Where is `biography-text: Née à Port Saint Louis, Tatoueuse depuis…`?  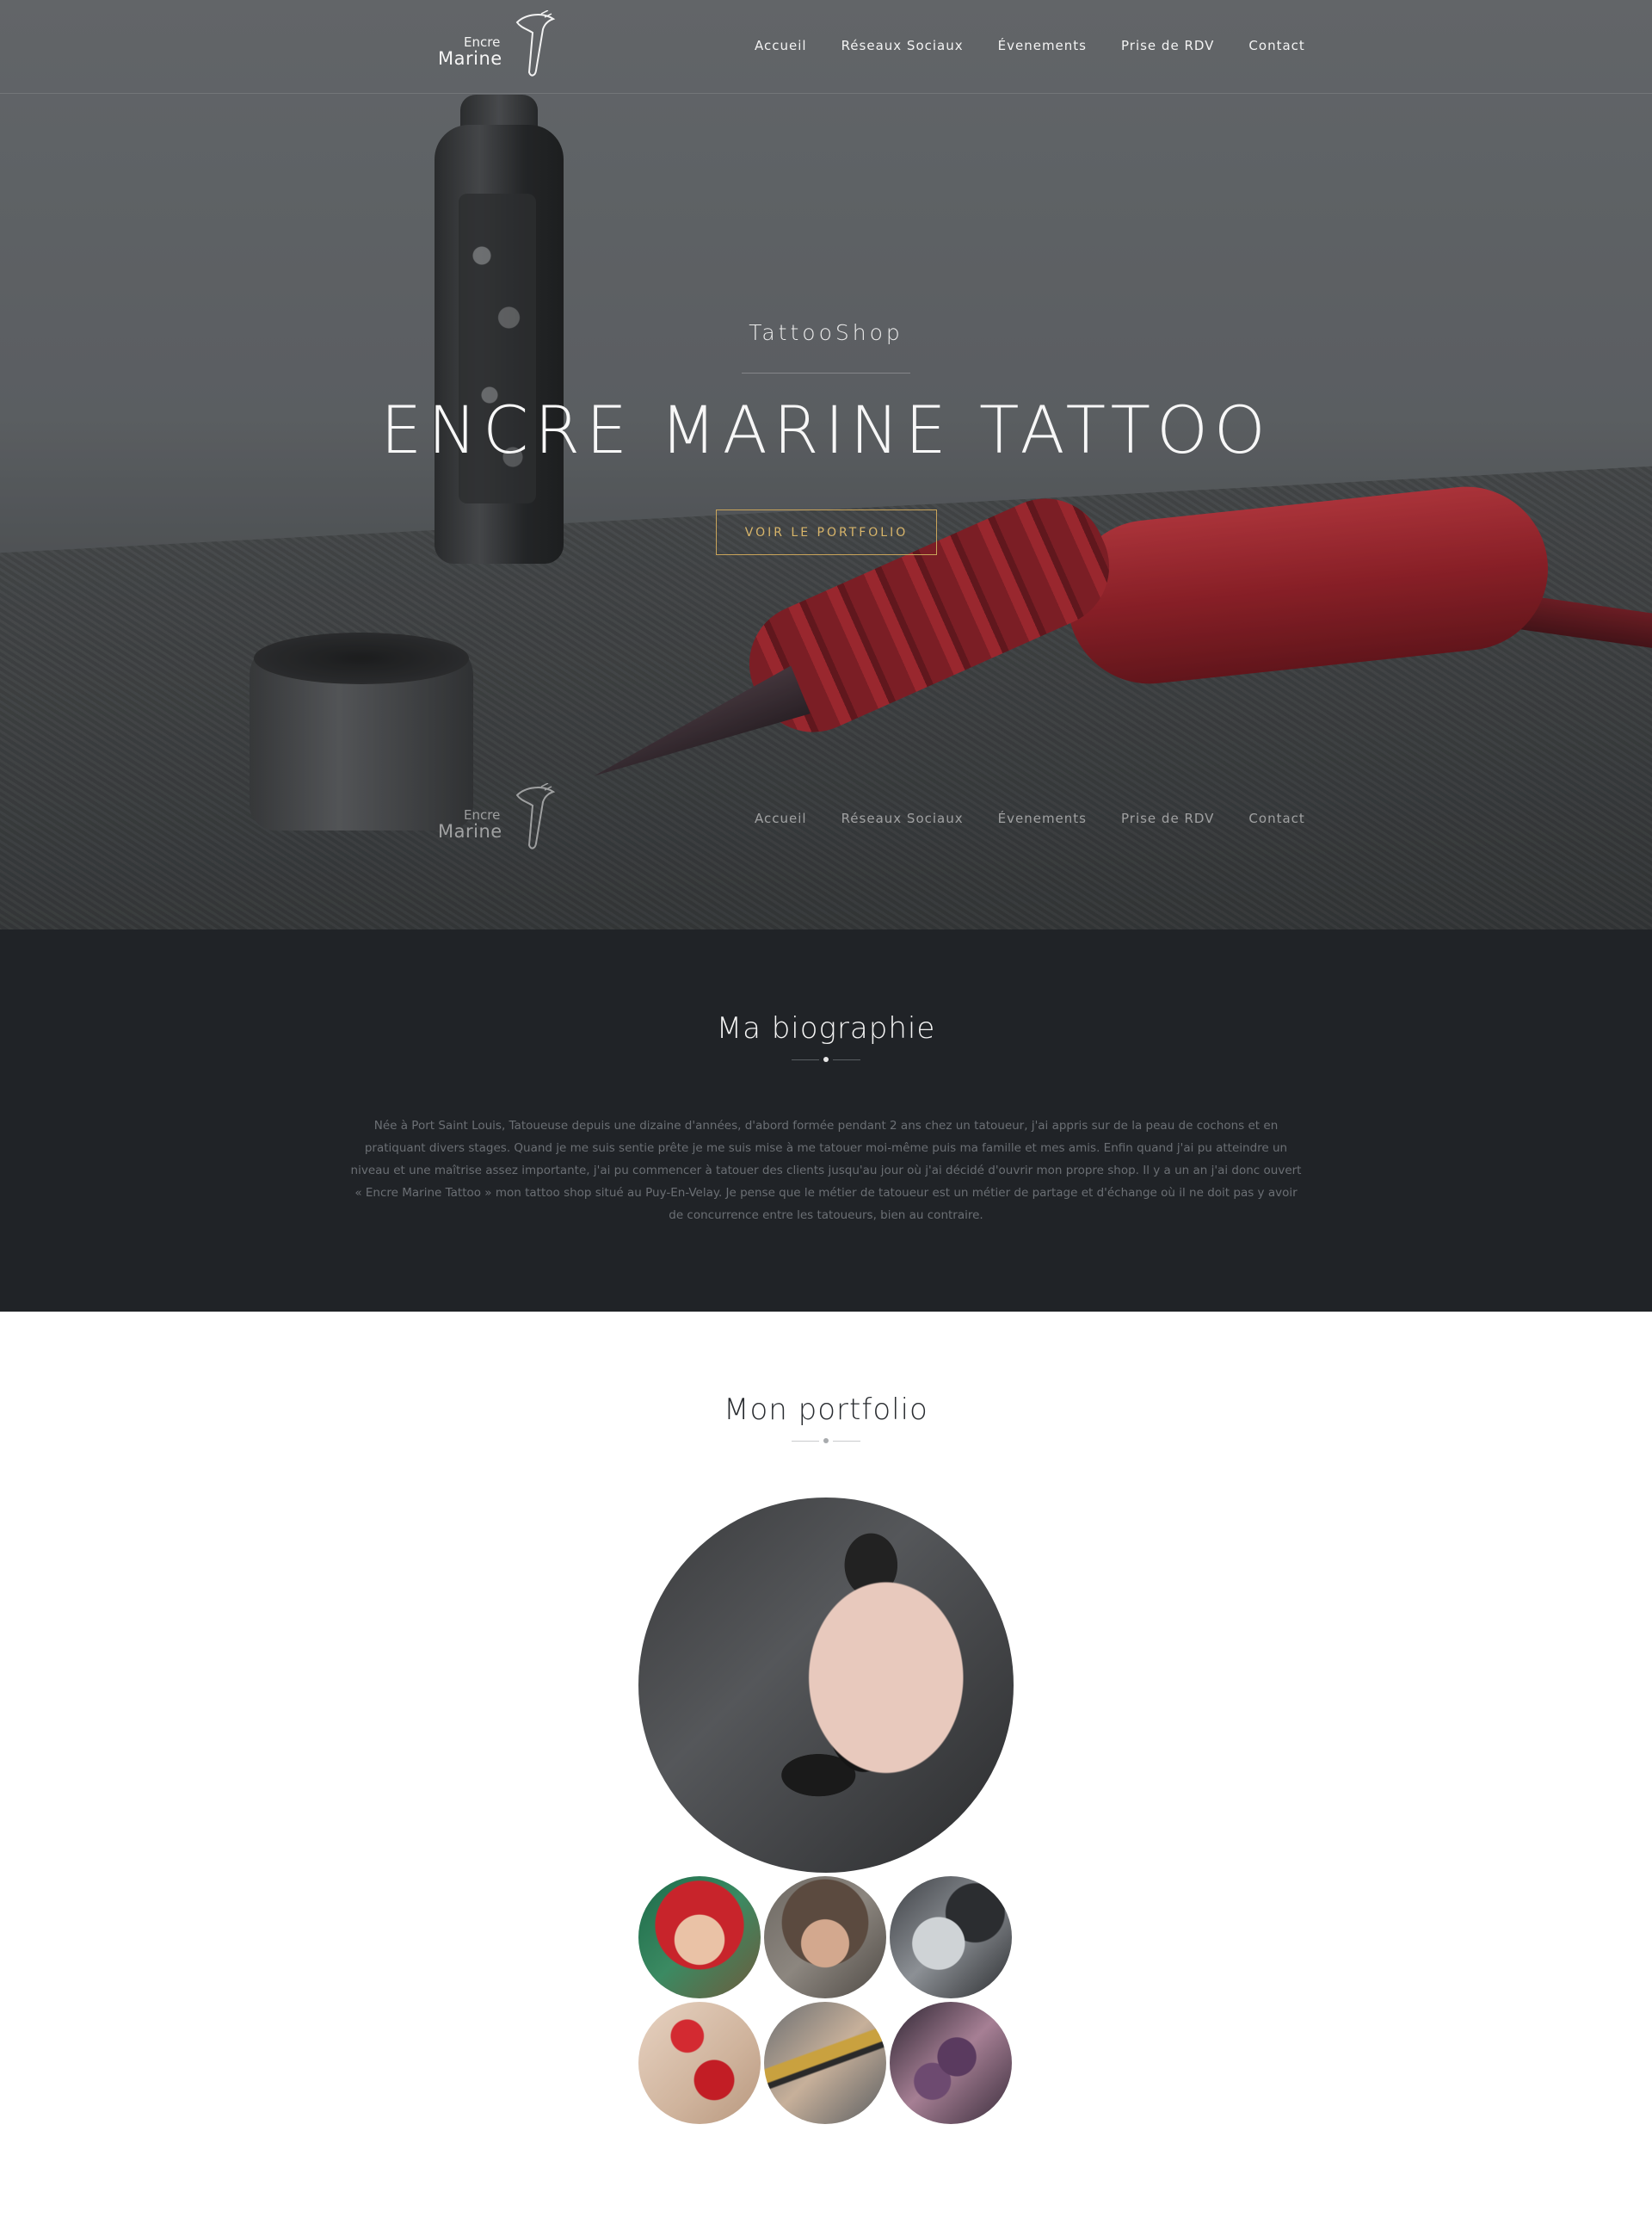 biography-text: Née à Port Saint Louis, Tatoueuse depuis… is located at coordinates (826, 1170).